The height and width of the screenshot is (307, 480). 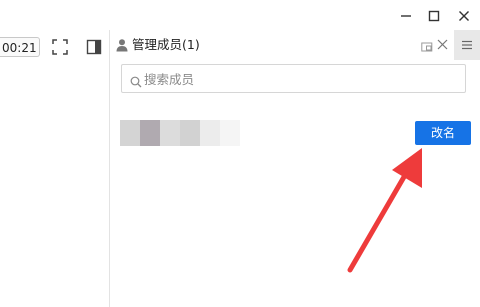 What do you see at coordinates (427, 45) in the screenshot?
I see `popout-icon` at bounding box center [427, 45].